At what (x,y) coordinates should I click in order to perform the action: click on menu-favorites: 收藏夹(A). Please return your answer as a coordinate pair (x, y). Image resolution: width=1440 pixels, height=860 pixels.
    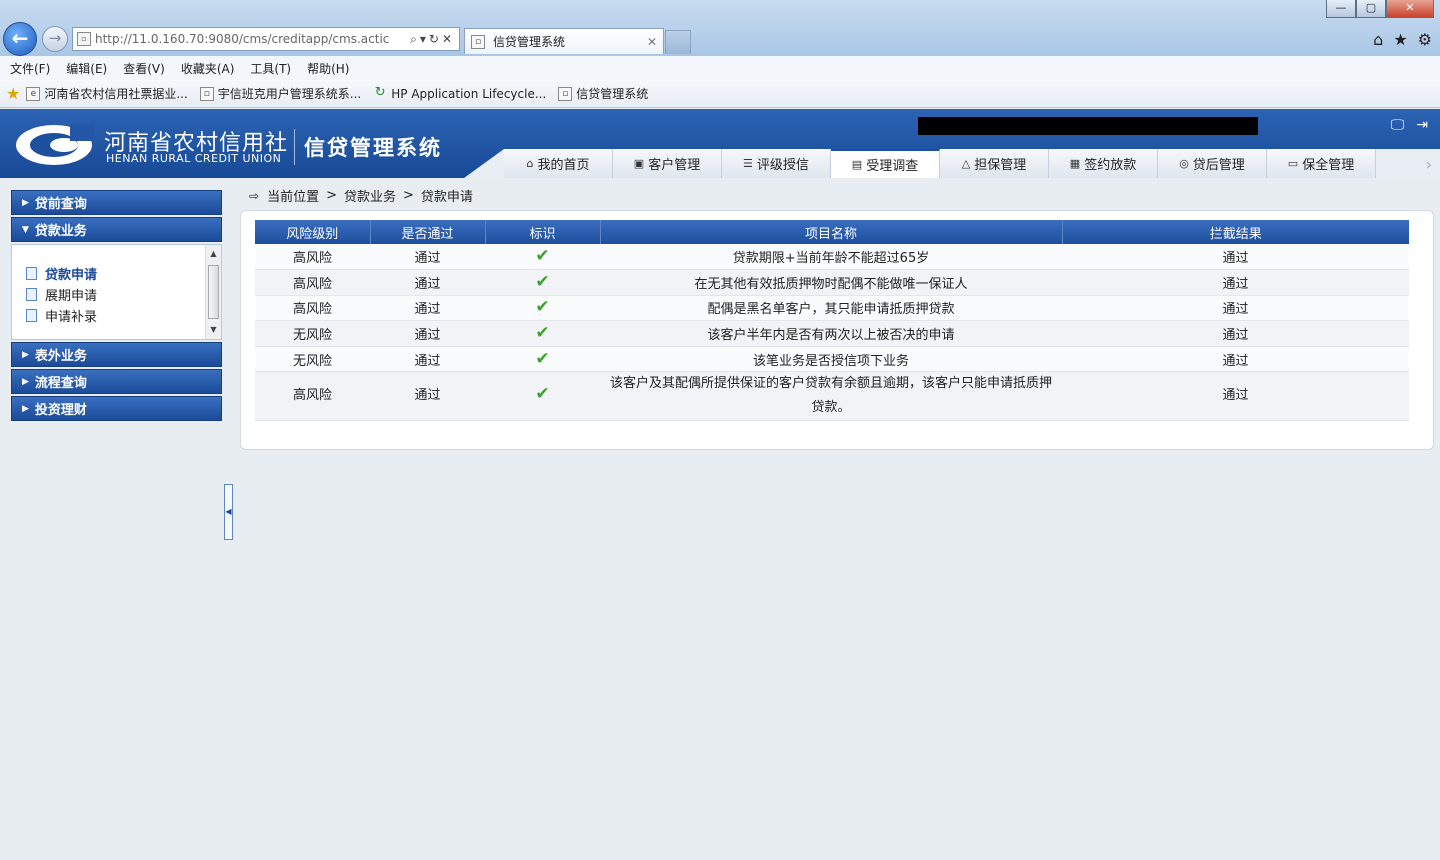
    Looking at the image, I should click on (208, 68).